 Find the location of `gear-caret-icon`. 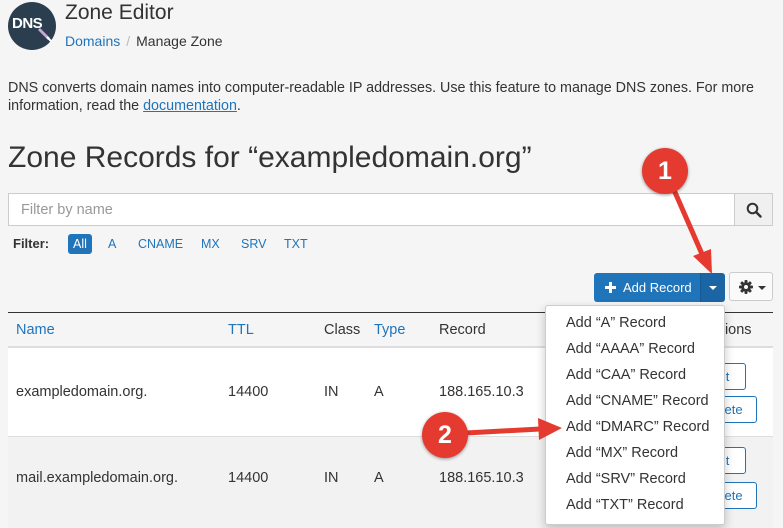

gear-caret-icon is located at coordinates (762, 288).